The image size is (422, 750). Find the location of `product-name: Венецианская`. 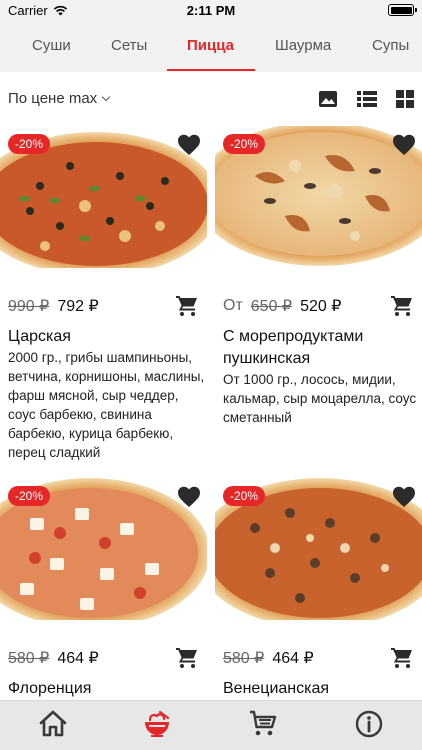

product-name: Венецианская is located at coordinates (276, 688).